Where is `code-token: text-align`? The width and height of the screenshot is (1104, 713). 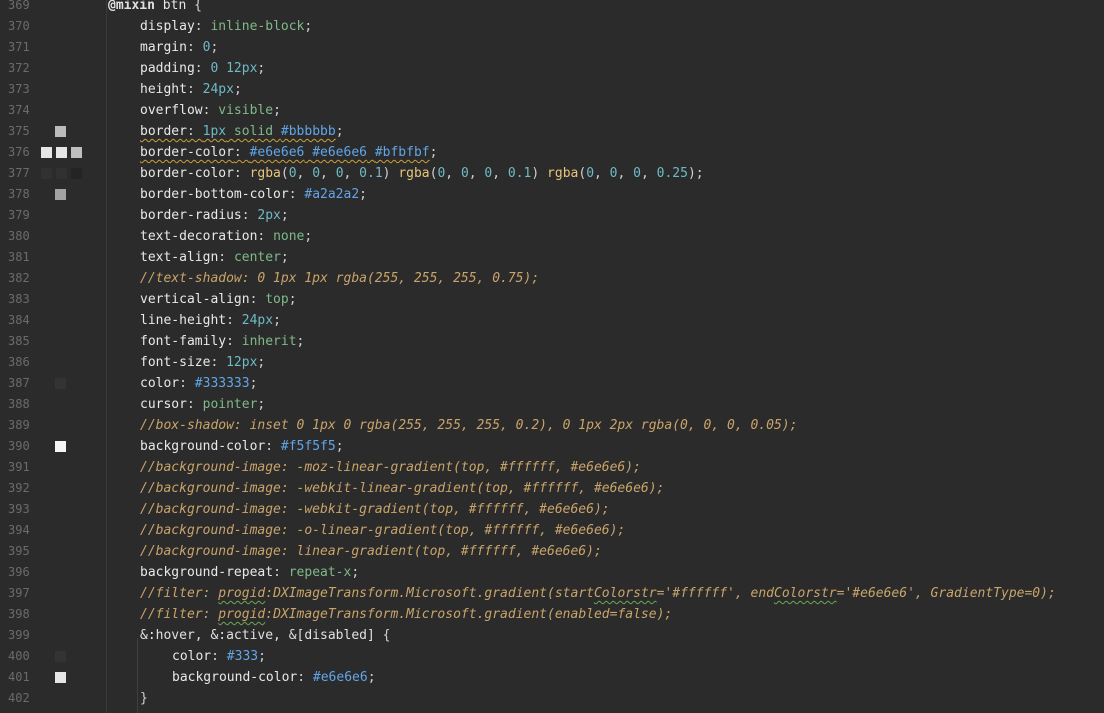 code-token: text-align is located at coordinates (179, 257).